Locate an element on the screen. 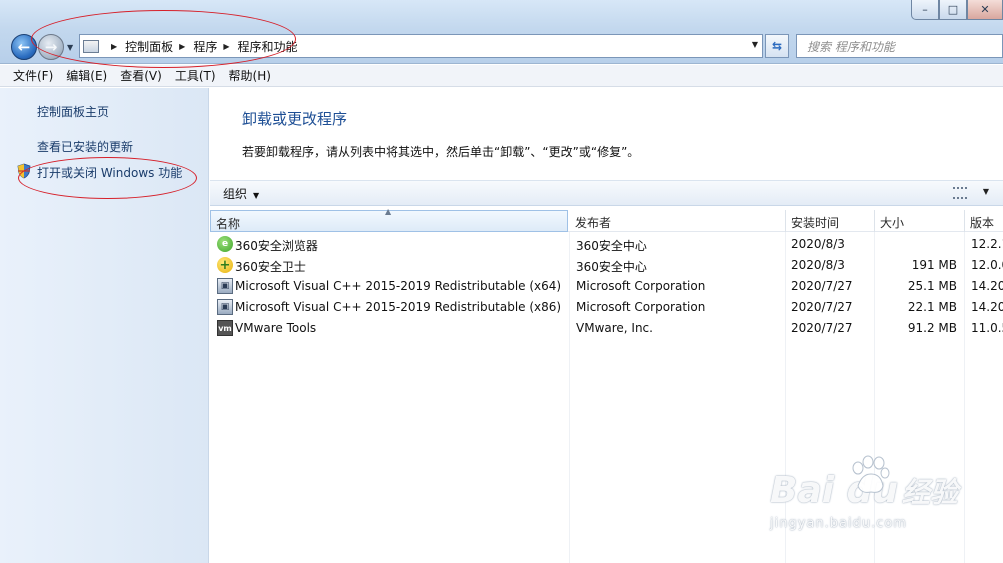 This screenshot has height=563, width=1003. window-controls: – □ ✕ is located at coordinates (957, 10).